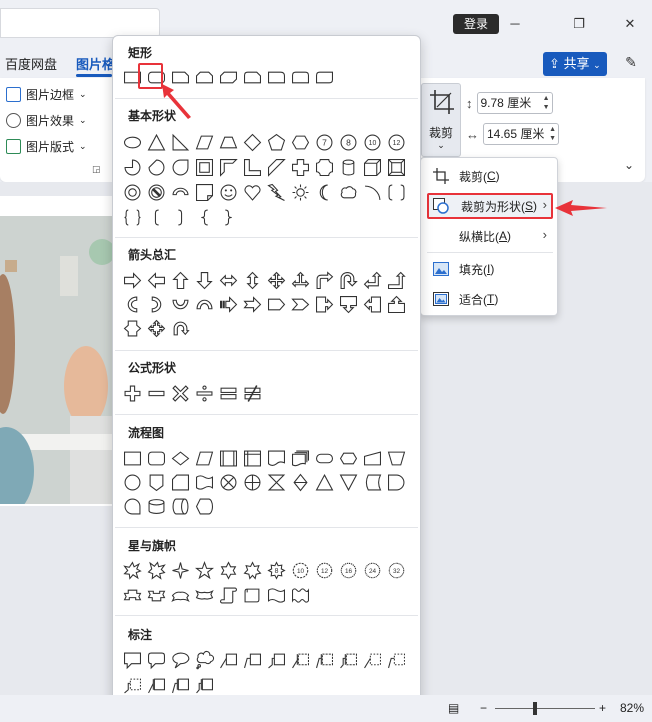 Image resolution: width=652 pixels, height=722 pixels. I want to click on multiply-shape, so click(180, 393).